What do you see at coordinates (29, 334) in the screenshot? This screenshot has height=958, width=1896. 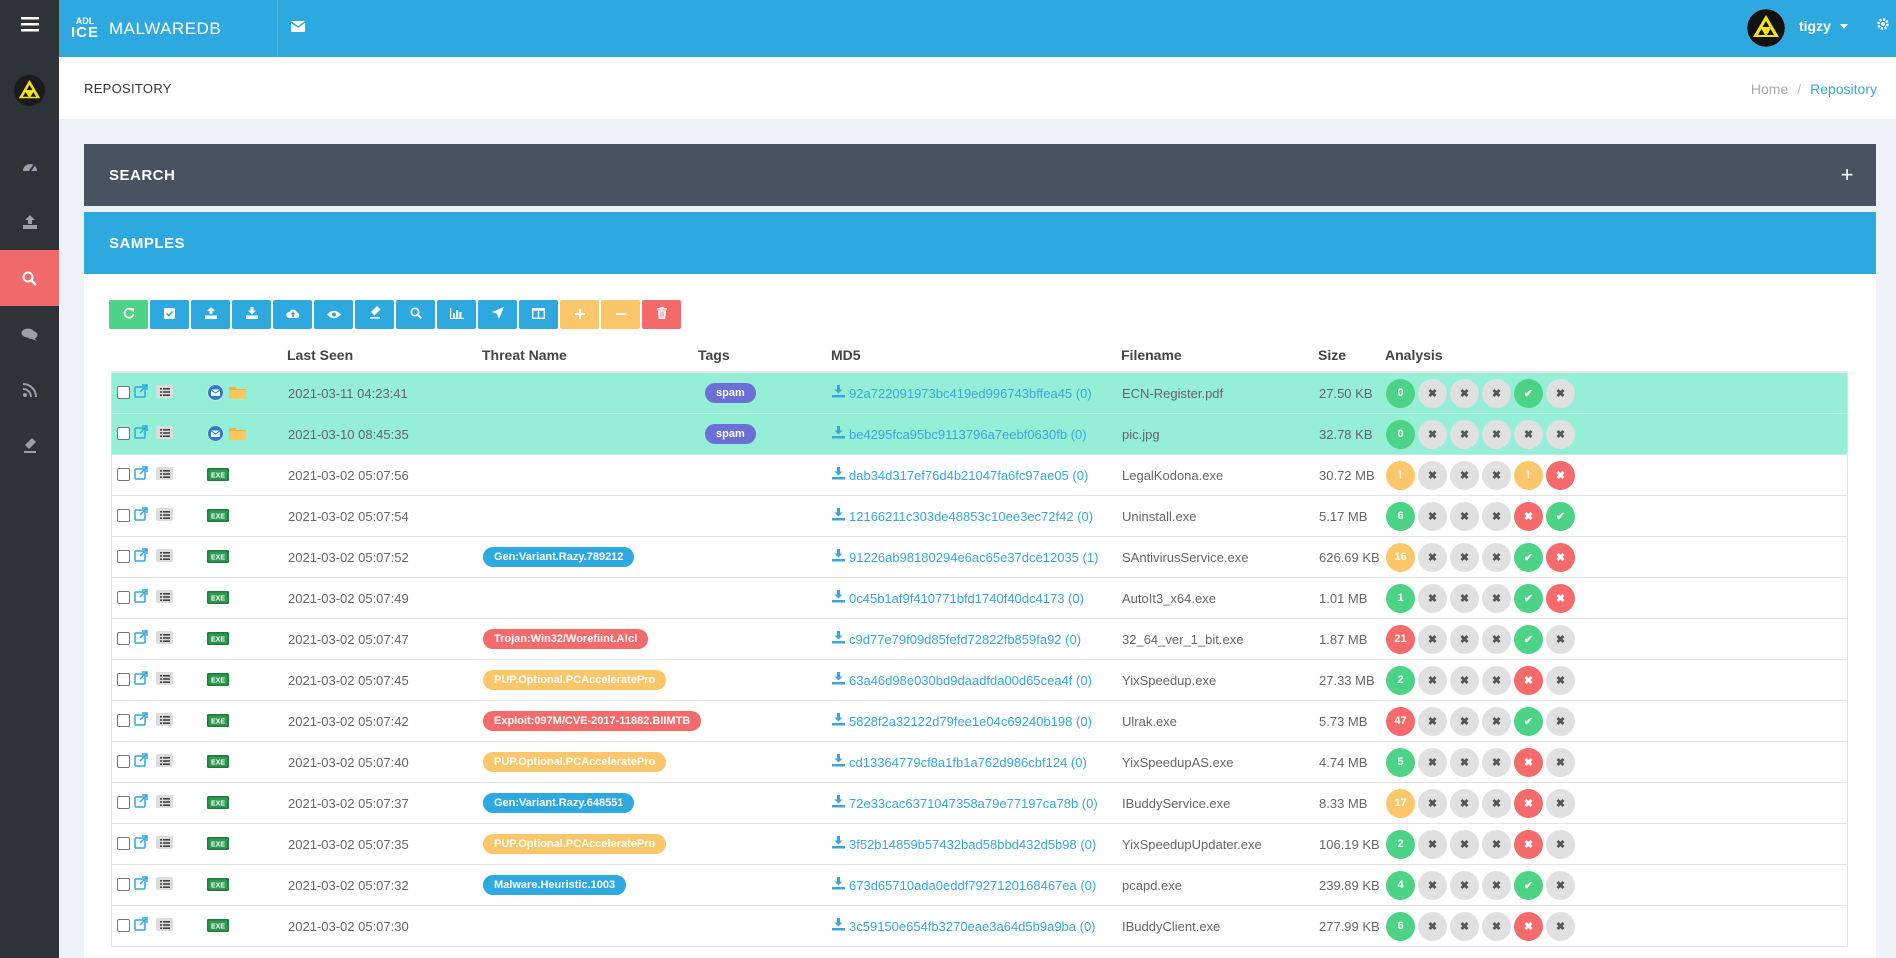 I see `sidebar-item-comments` at bounding box center [29, 334].